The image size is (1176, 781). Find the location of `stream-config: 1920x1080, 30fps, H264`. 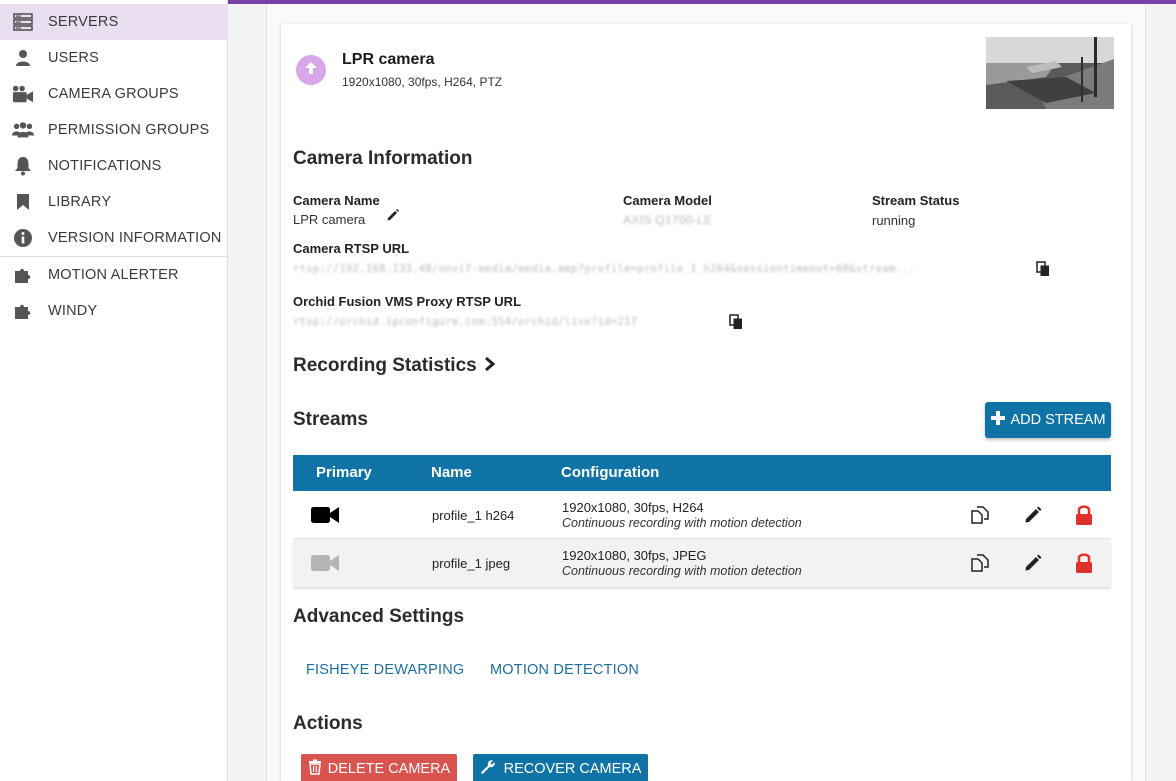

stream-config: 1920x1080, 30fps, H264 is located at coordinates (633, 507).